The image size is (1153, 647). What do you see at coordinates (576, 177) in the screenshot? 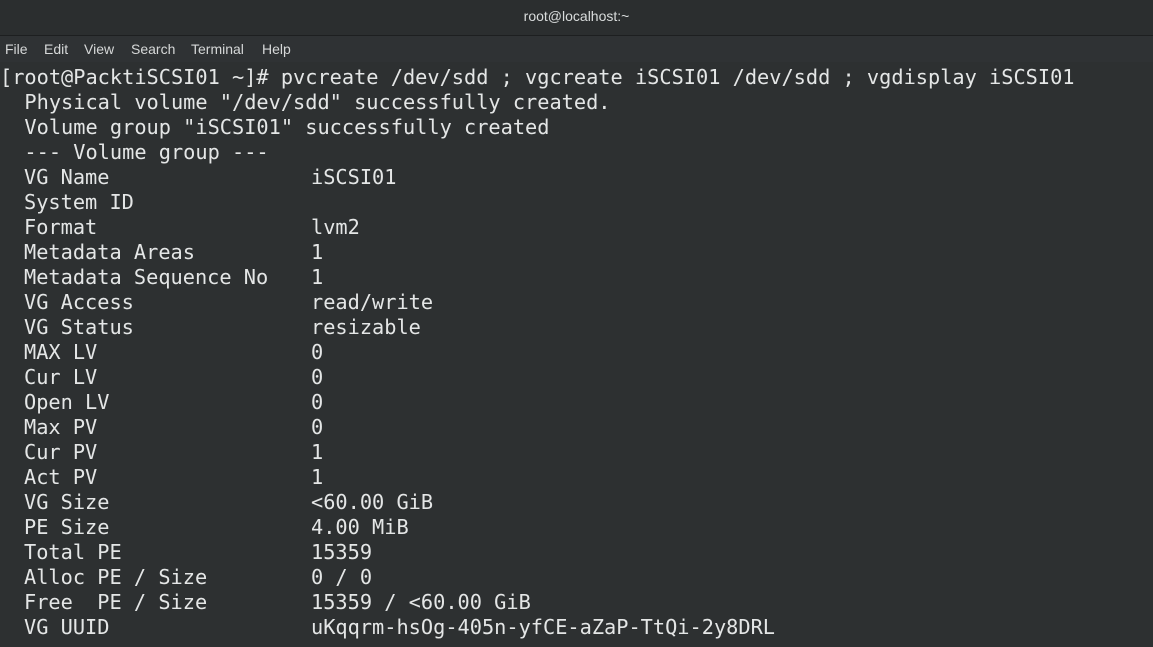
I see `vg-field-row: VG Name iSCSI01` at bounding box center [576, 177].